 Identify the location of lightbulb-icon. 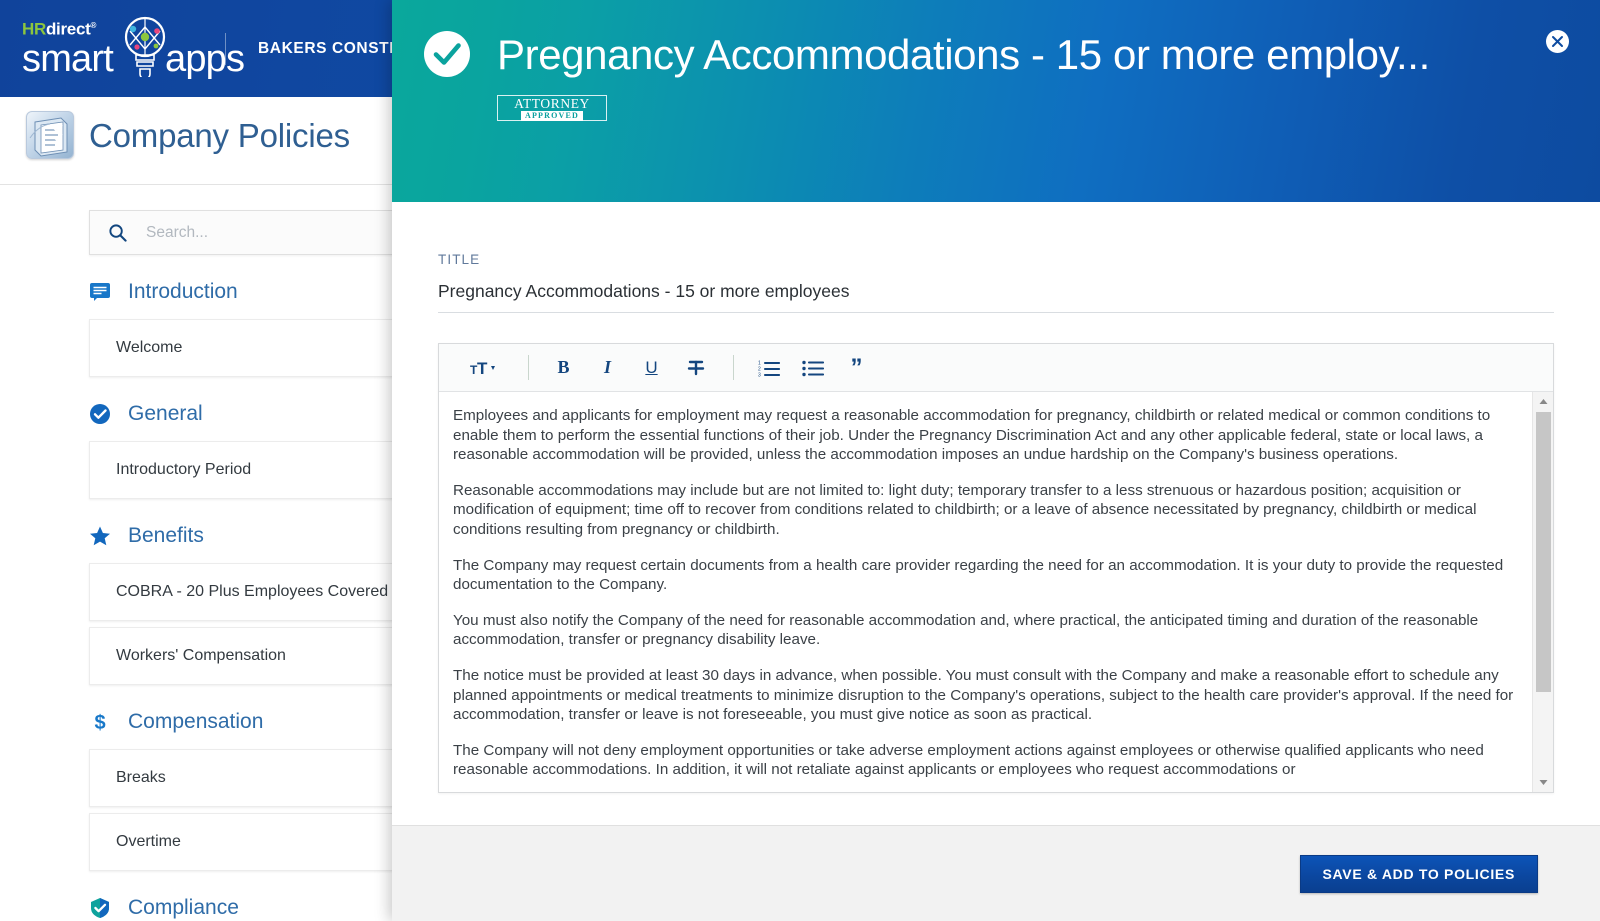
(145, 46).